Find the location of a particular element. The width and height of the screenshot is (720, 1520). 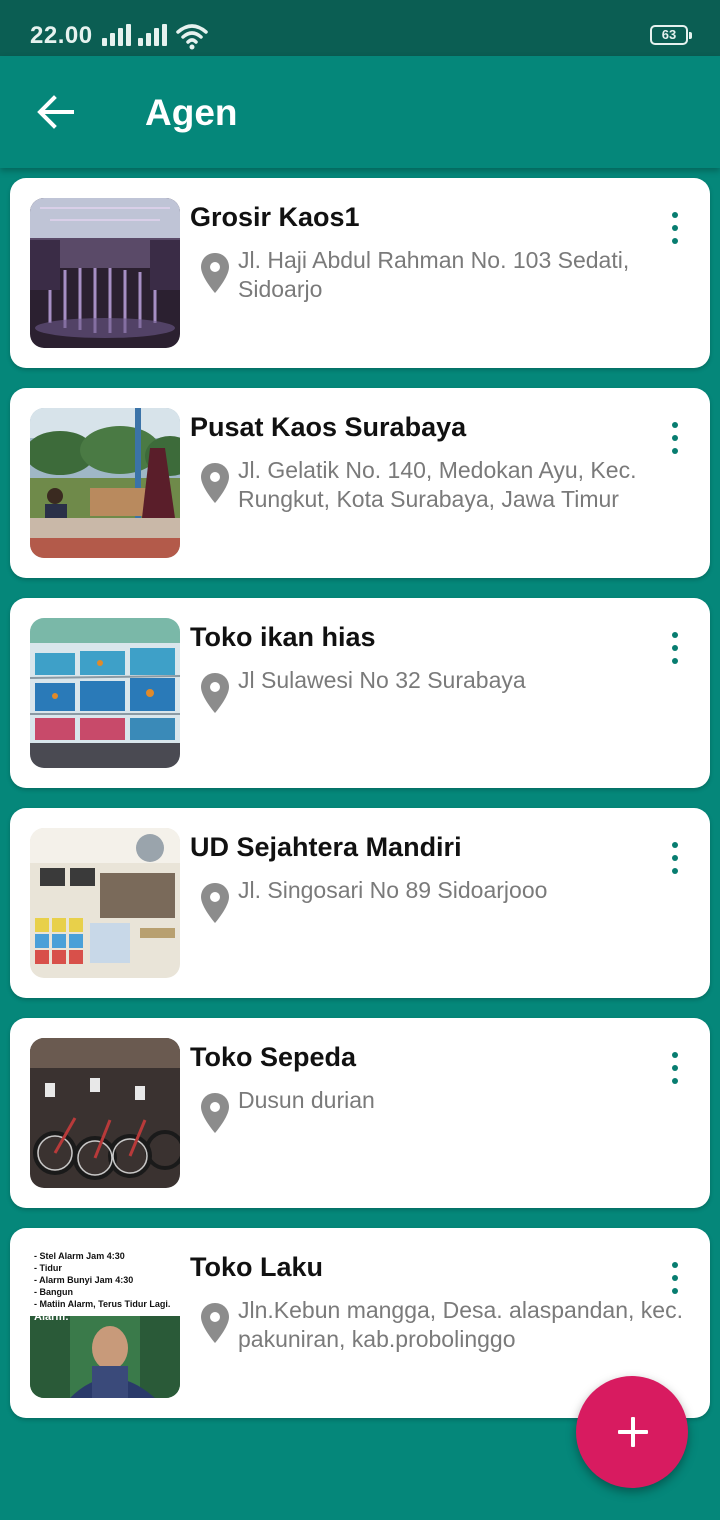

aquarium-shop-photo is located at coordinates (105, 693).